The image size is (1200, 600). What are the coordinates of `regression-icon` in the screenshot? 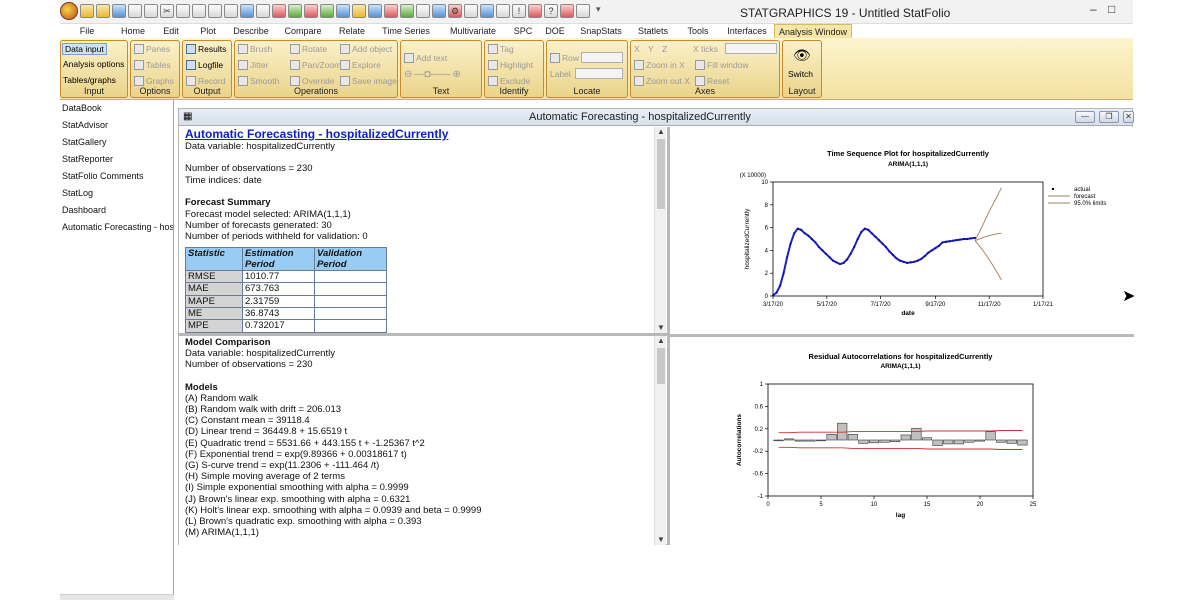 It's located at (327, 11).